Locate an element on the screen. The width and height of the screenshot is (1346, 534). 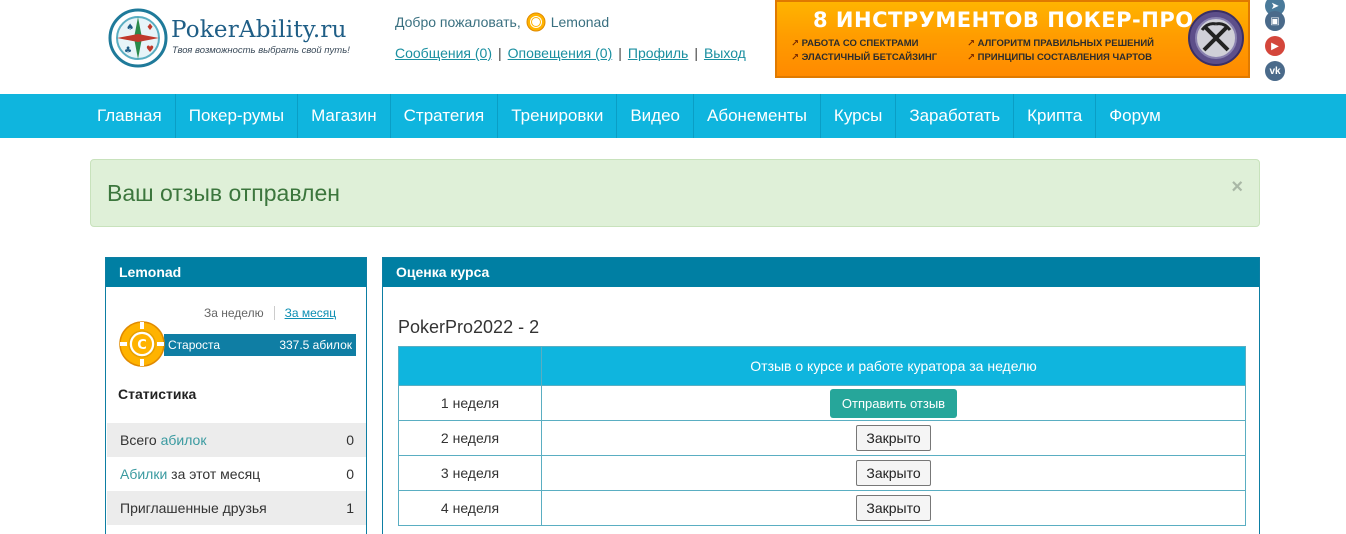
stat-label-highlight: Абилки is located at coordinates (143, 474).